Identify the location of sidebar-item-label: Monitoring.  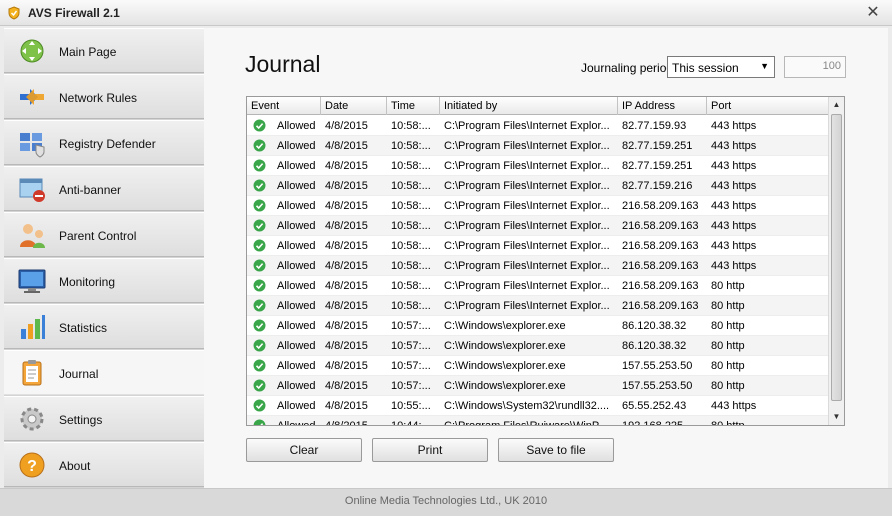
(87, 282).